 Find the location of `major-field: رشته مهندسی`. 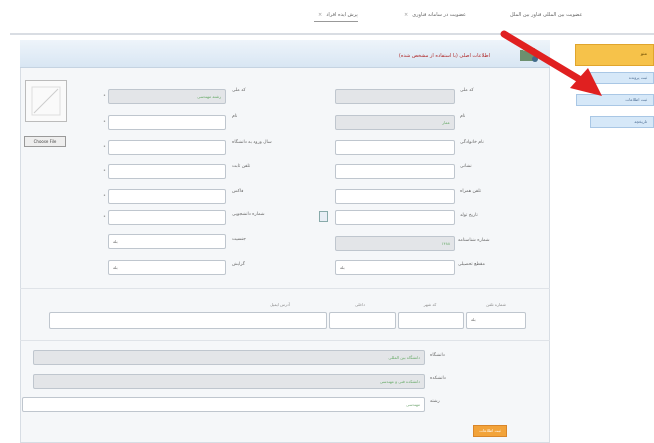

major-field: رشته مهندسی is located at coordinates (167, 96).